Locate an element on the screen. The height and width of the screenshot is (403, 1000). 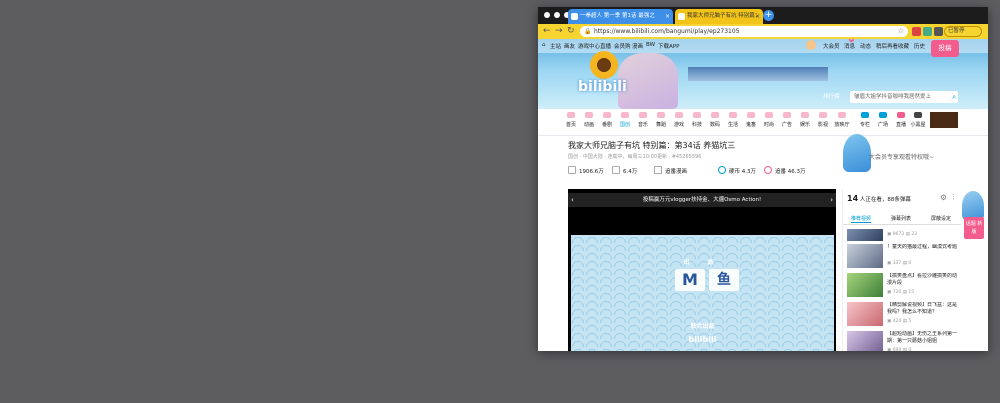
nav-home-icon: ⌂ is located at coordinates (544, 45).